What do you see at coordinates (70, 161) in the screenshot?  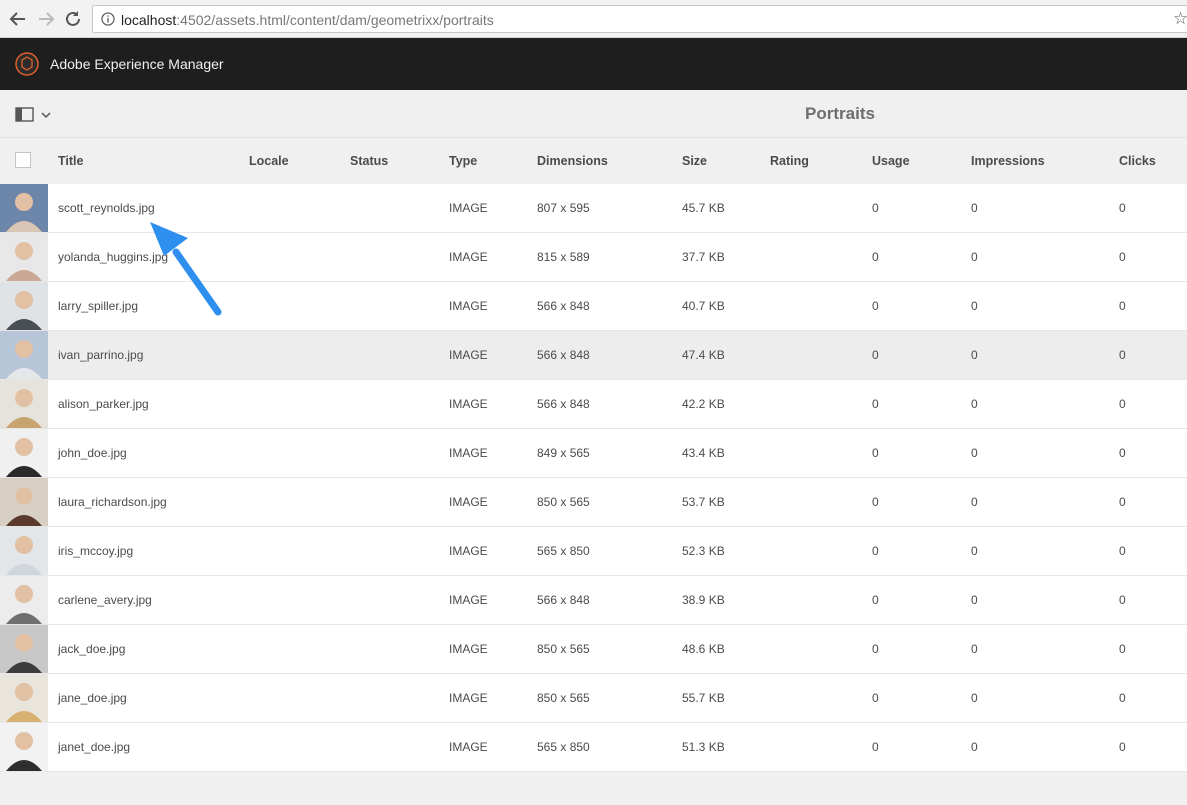 I see `column-header-title: Title` at bounding box center [70, 161].